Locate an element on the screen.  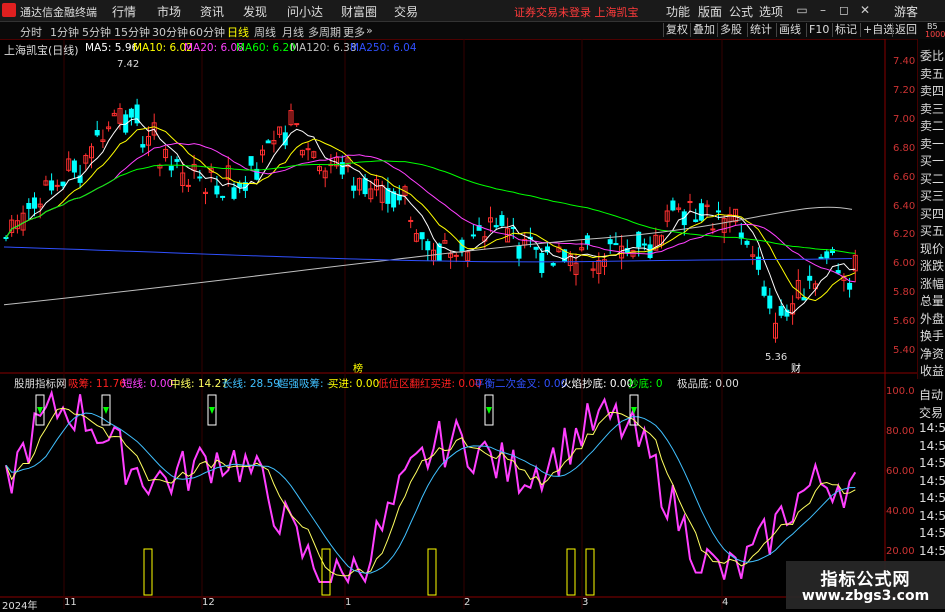
ma20-label: MA20: 6.08 is located at coordinates (214, 48).